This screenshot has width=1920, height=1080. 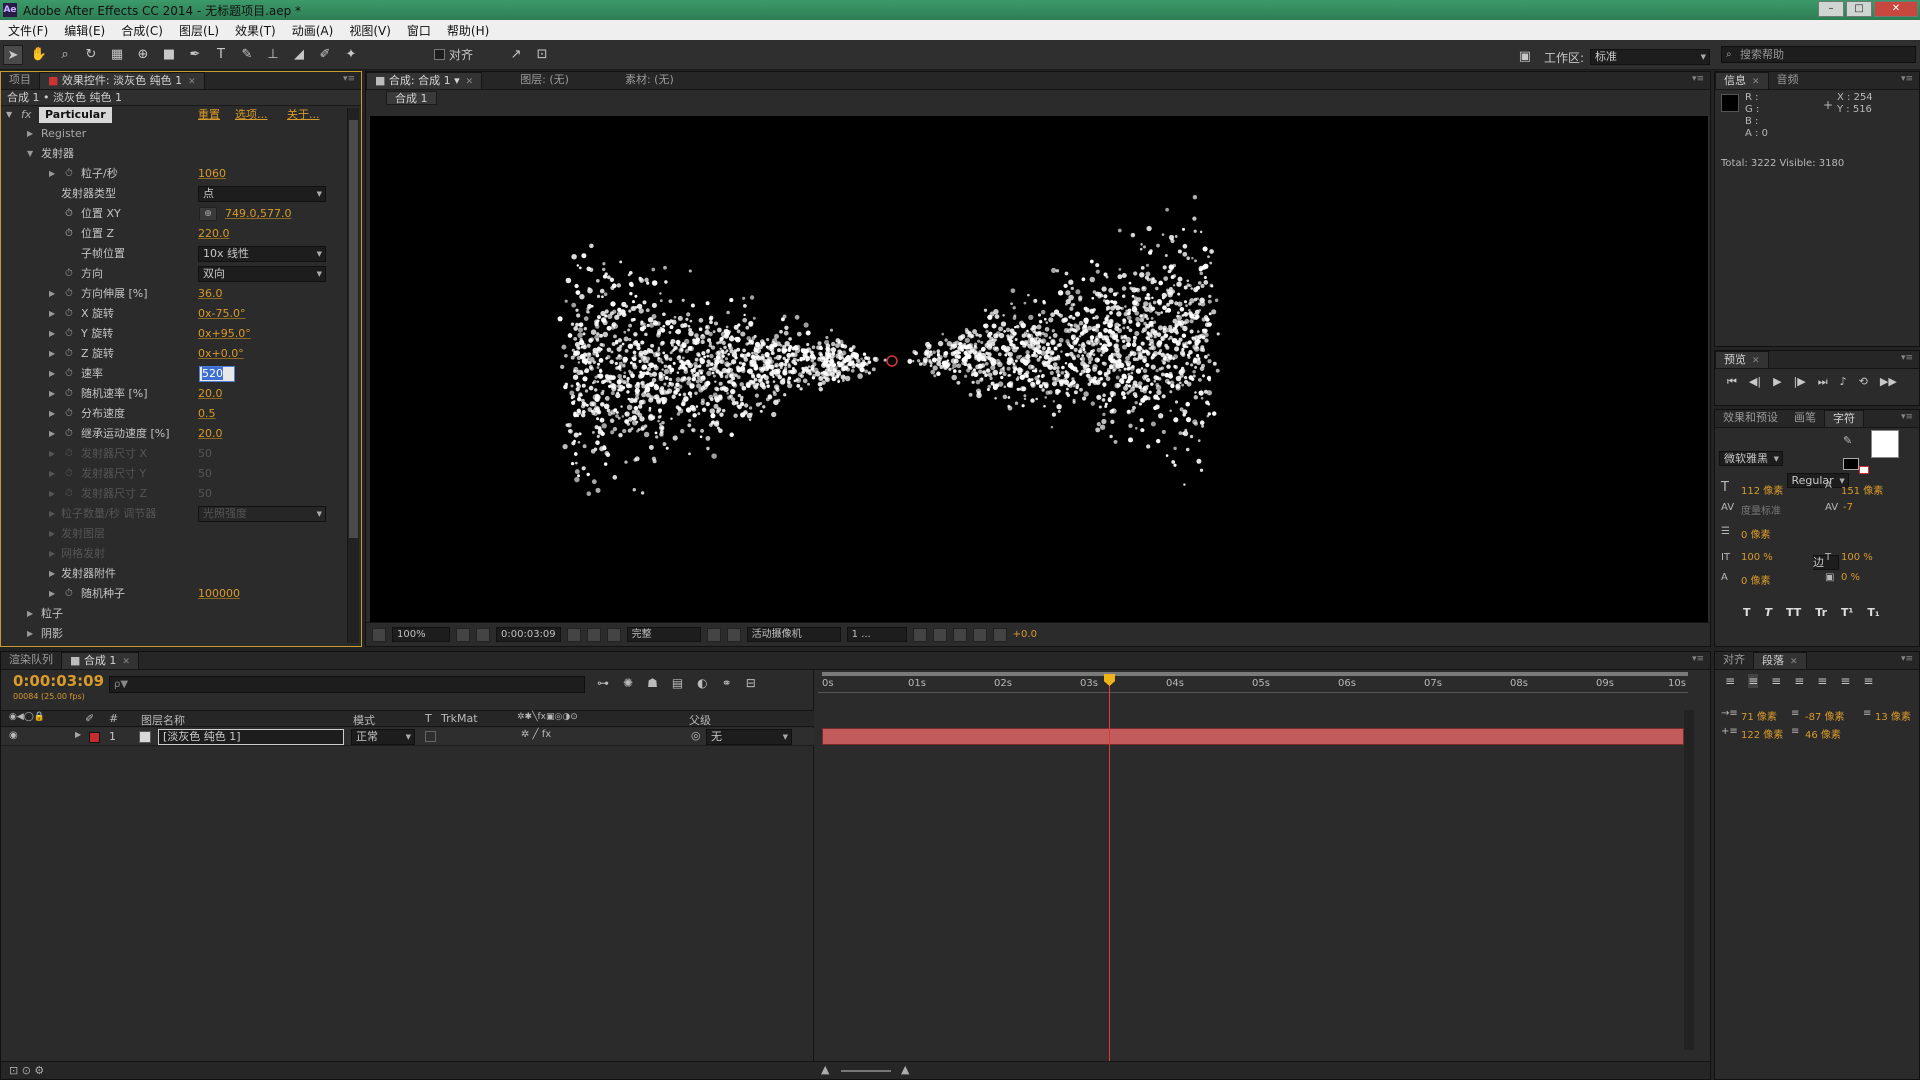 What do you see at coordinates (1845, 681) in the screenshot?
I see `justify-right-icon: ≡` at bounding box center [1845, 681].